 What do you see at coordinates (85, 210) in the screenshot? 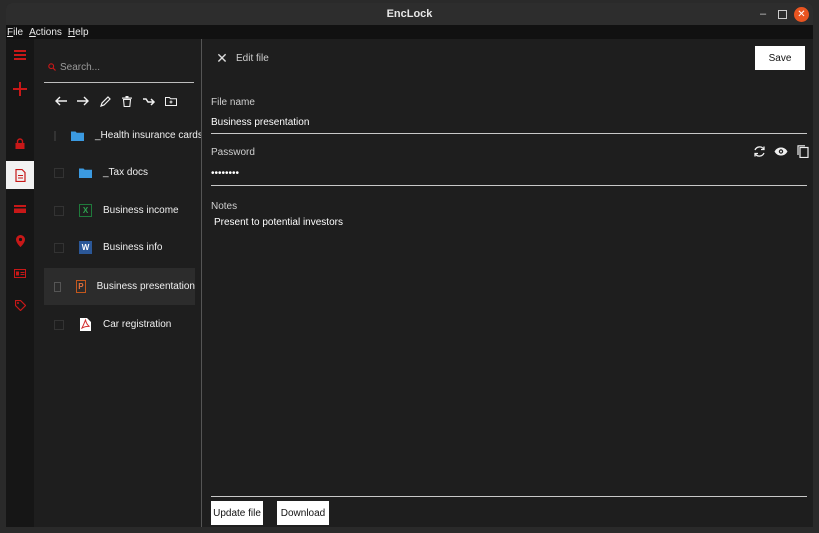
I see `excel-file-icon: X` at bounding box center [85, 210].